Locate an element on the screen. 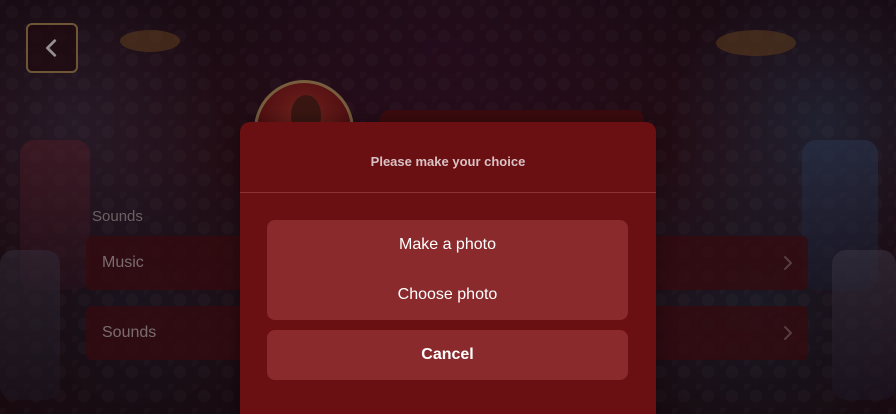 The width and height of the screenshot is (896, 414). modal-title: Please make your choice is located at coordinates (448, 161).